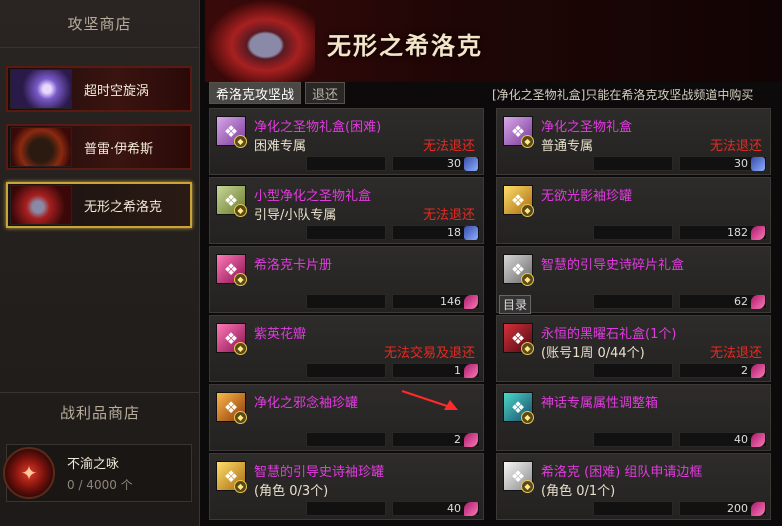 This screenshot has width=782, height=526. Describe the element at coordinates (325, 93) in the screenshot. I see `tab-refund: 退还` at that location.